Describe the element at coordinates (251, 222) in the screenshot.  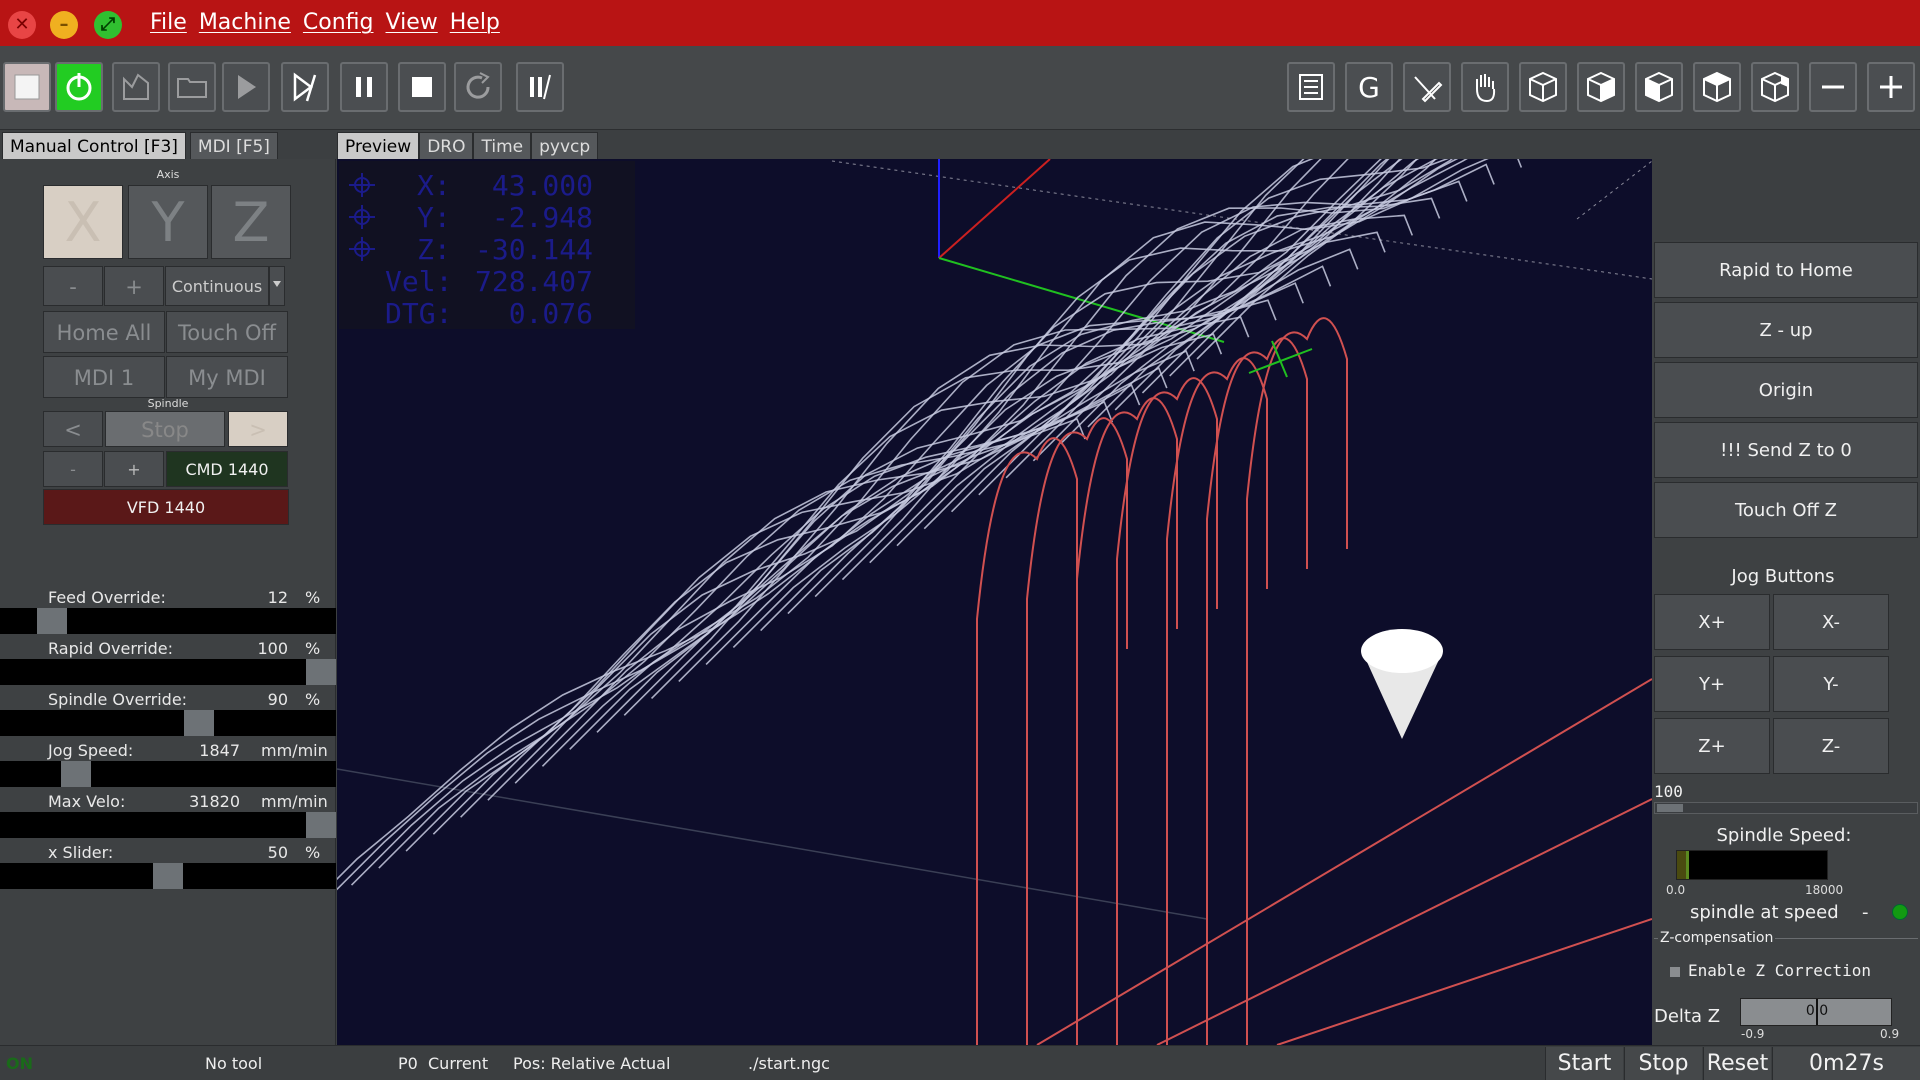
I see `axis-z-button: Z` at that location.